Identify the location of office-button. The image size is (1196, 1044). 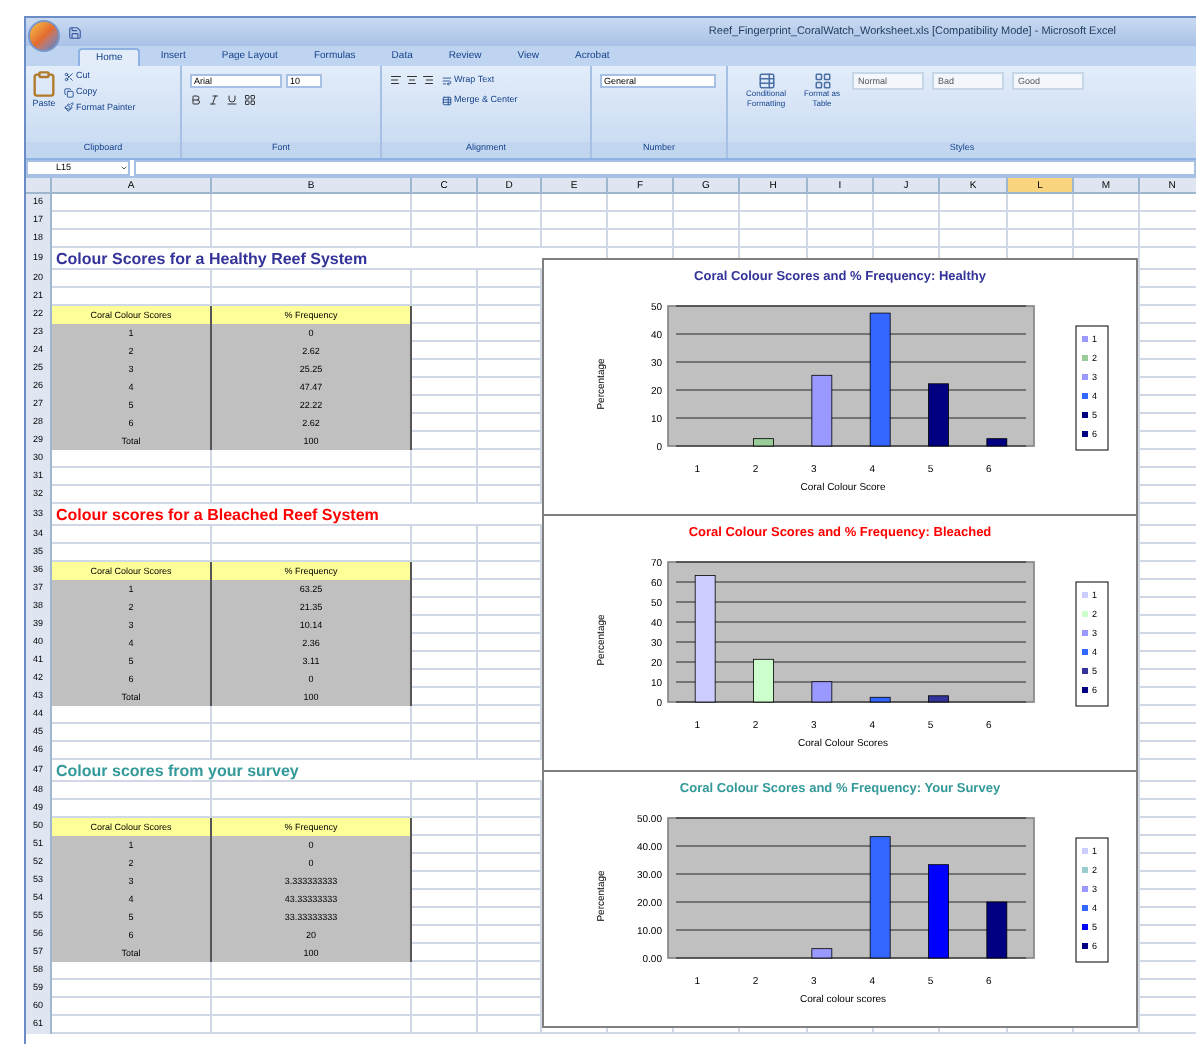
(44, 36).